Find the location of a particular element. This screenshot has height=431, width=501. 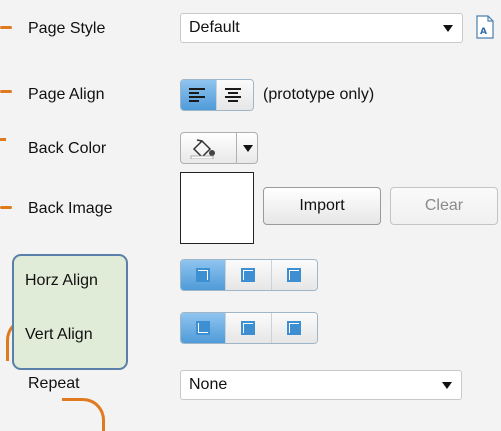

horz-align-right-button is located at coordinates (294, 275).